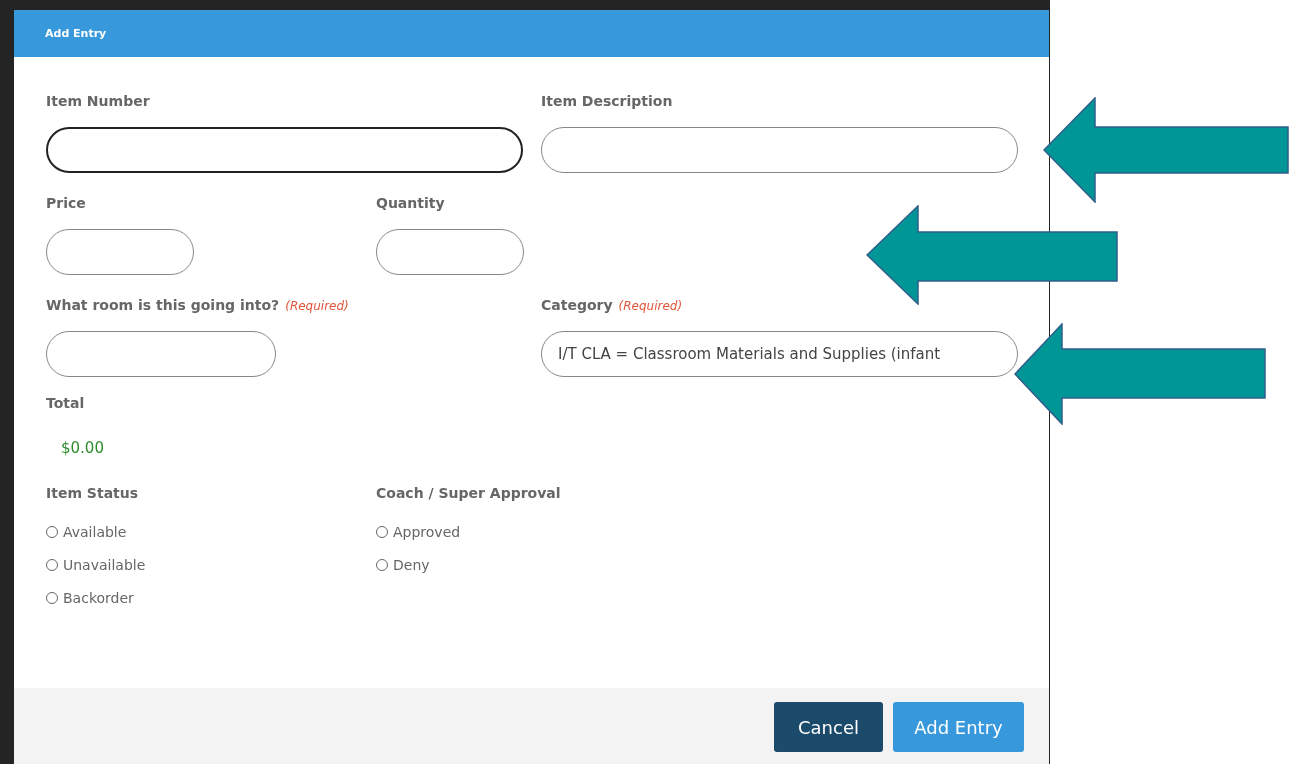 The image size is (1289, 764). I want to click on radio-label: Approved, so click(427, 531).